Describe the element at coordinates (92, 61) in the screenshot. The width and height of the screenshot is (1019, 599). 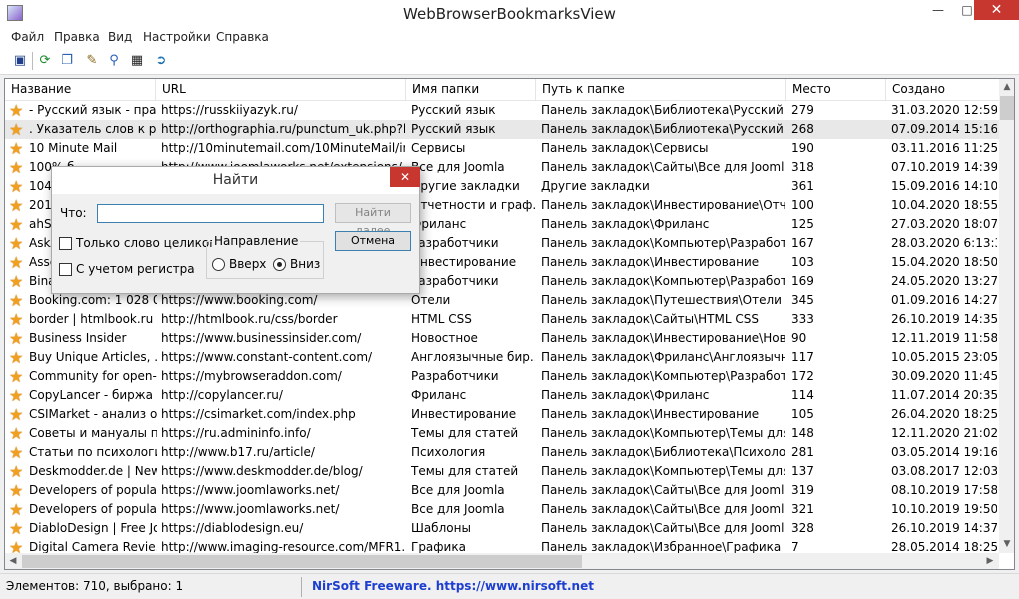
I see `properties-icon: ✎` at that location.